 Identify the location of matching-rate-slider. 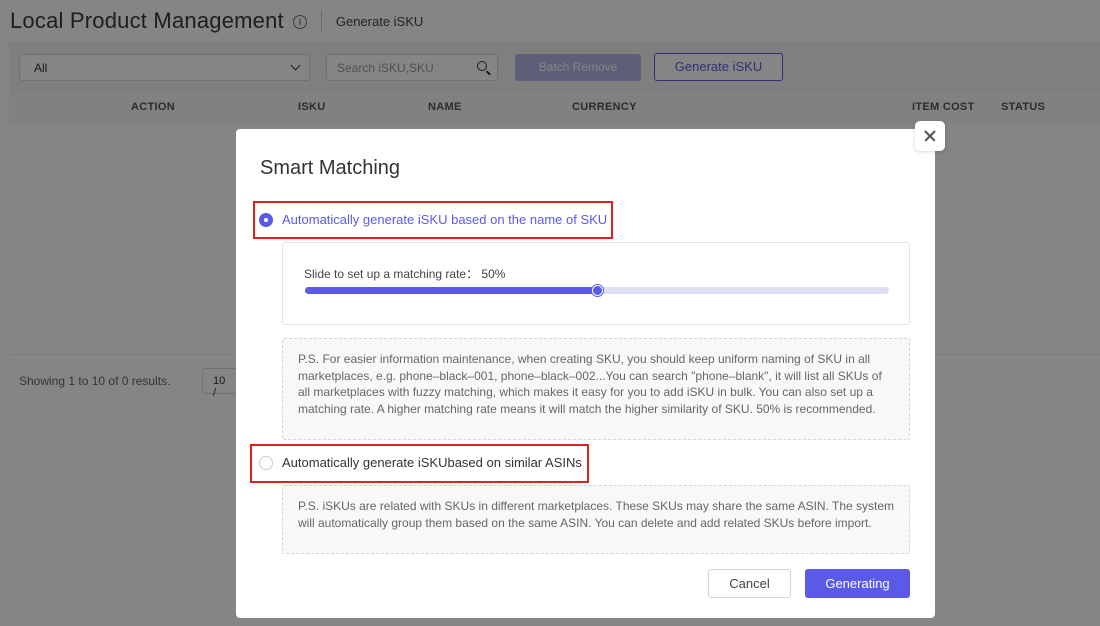
(597, 290).